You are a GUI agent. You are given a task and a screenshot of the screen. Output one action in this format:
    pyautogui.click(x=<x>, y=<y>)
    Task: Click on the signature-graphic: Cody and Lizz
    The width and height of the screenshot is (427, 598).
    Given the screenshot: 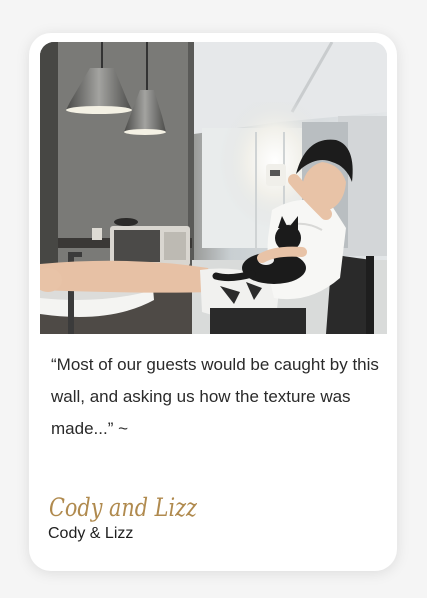 What is the action you would take?
    pyautogui.click(x=123, y=507)
    